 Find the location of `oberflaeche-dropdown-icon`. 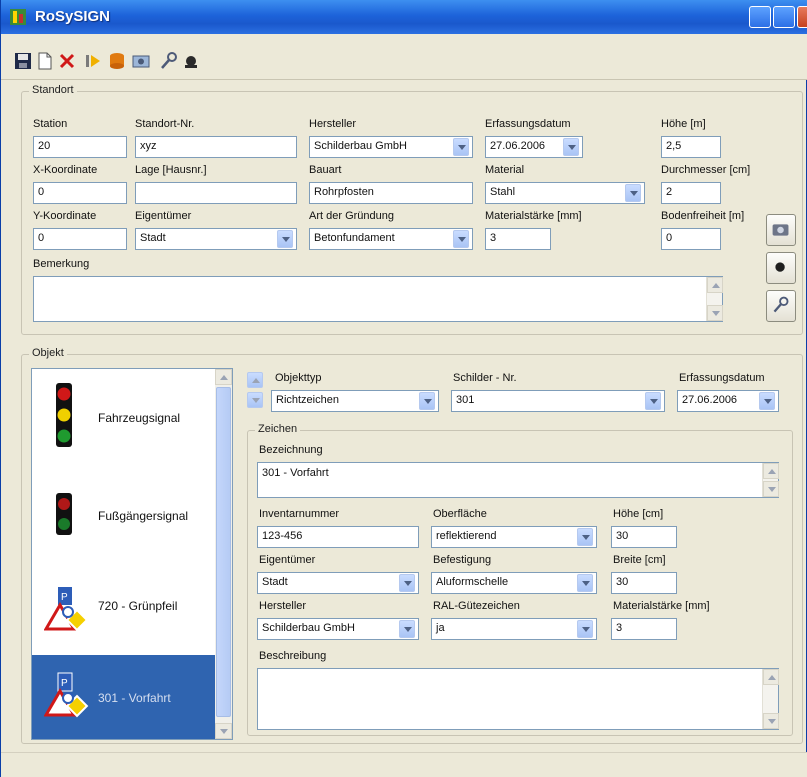

oberflaeche-dropdown-icon is located at coordinates (585, 537).